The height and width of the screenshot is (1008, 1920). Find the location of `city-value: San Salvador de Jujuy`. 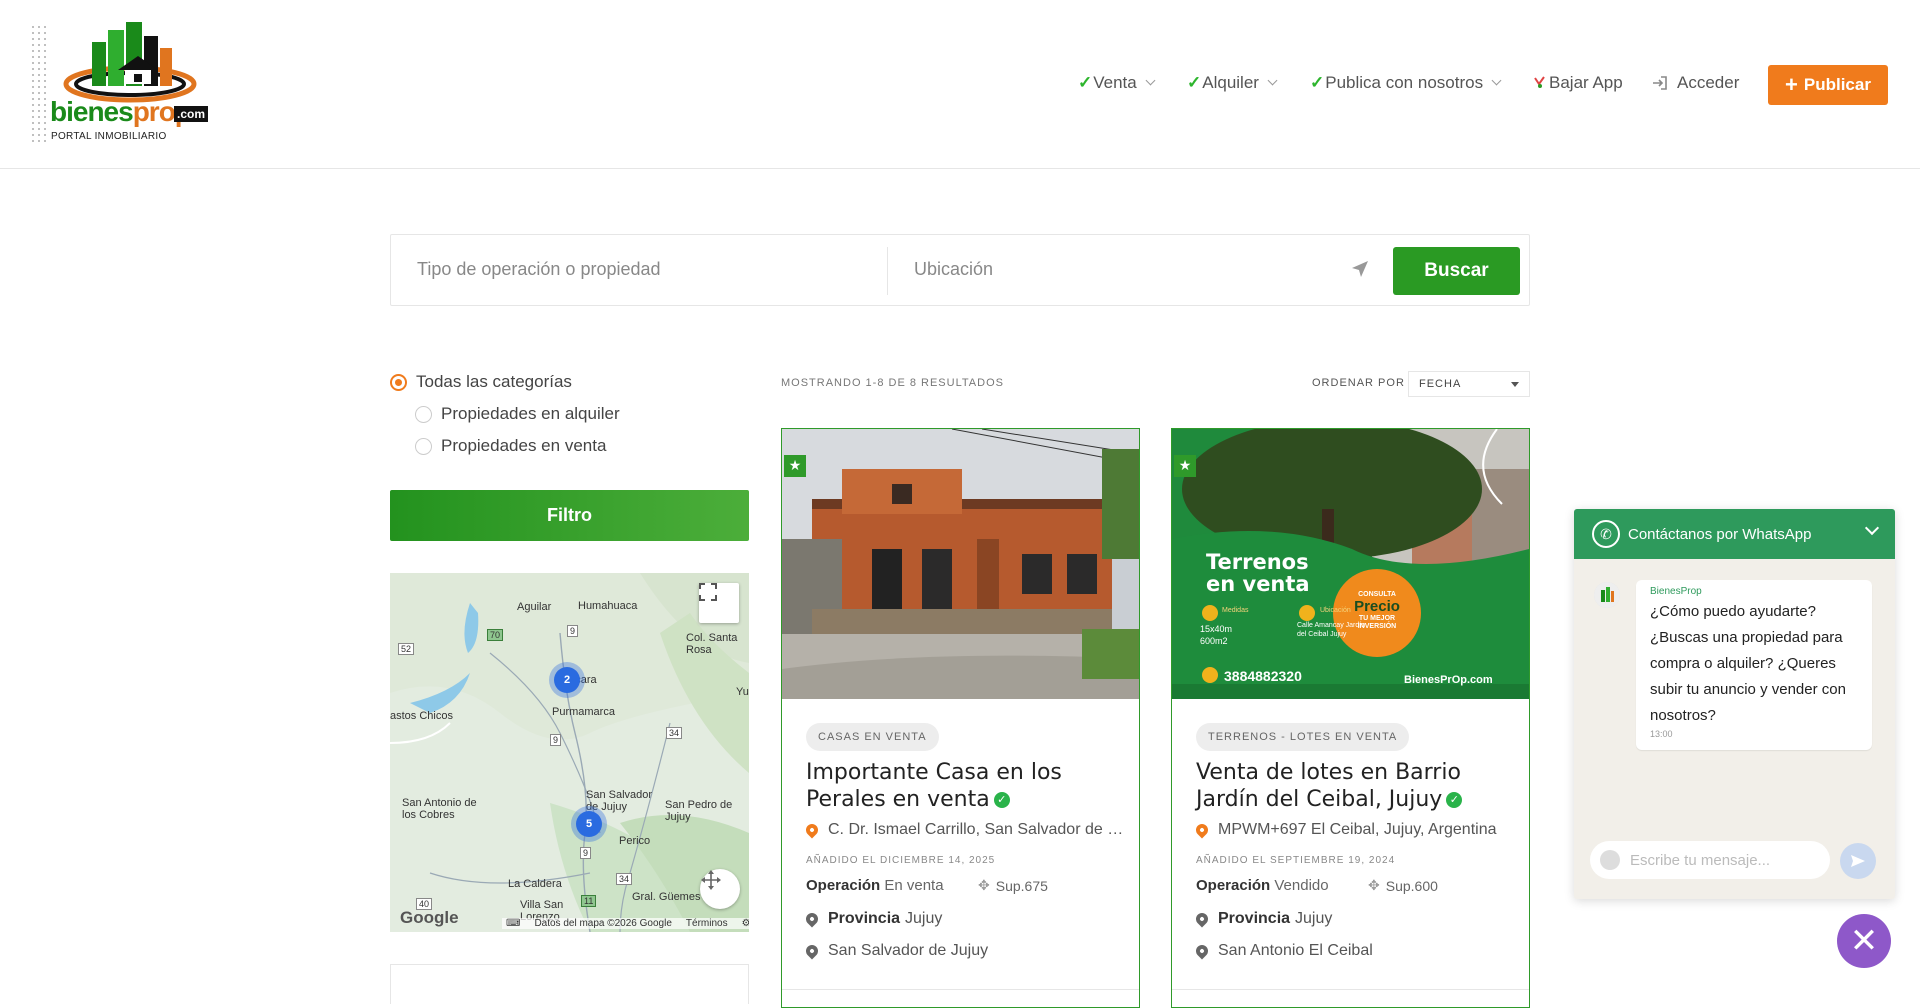

city-value: San Salvador de Jujuy is located at coordinates (908, 950).